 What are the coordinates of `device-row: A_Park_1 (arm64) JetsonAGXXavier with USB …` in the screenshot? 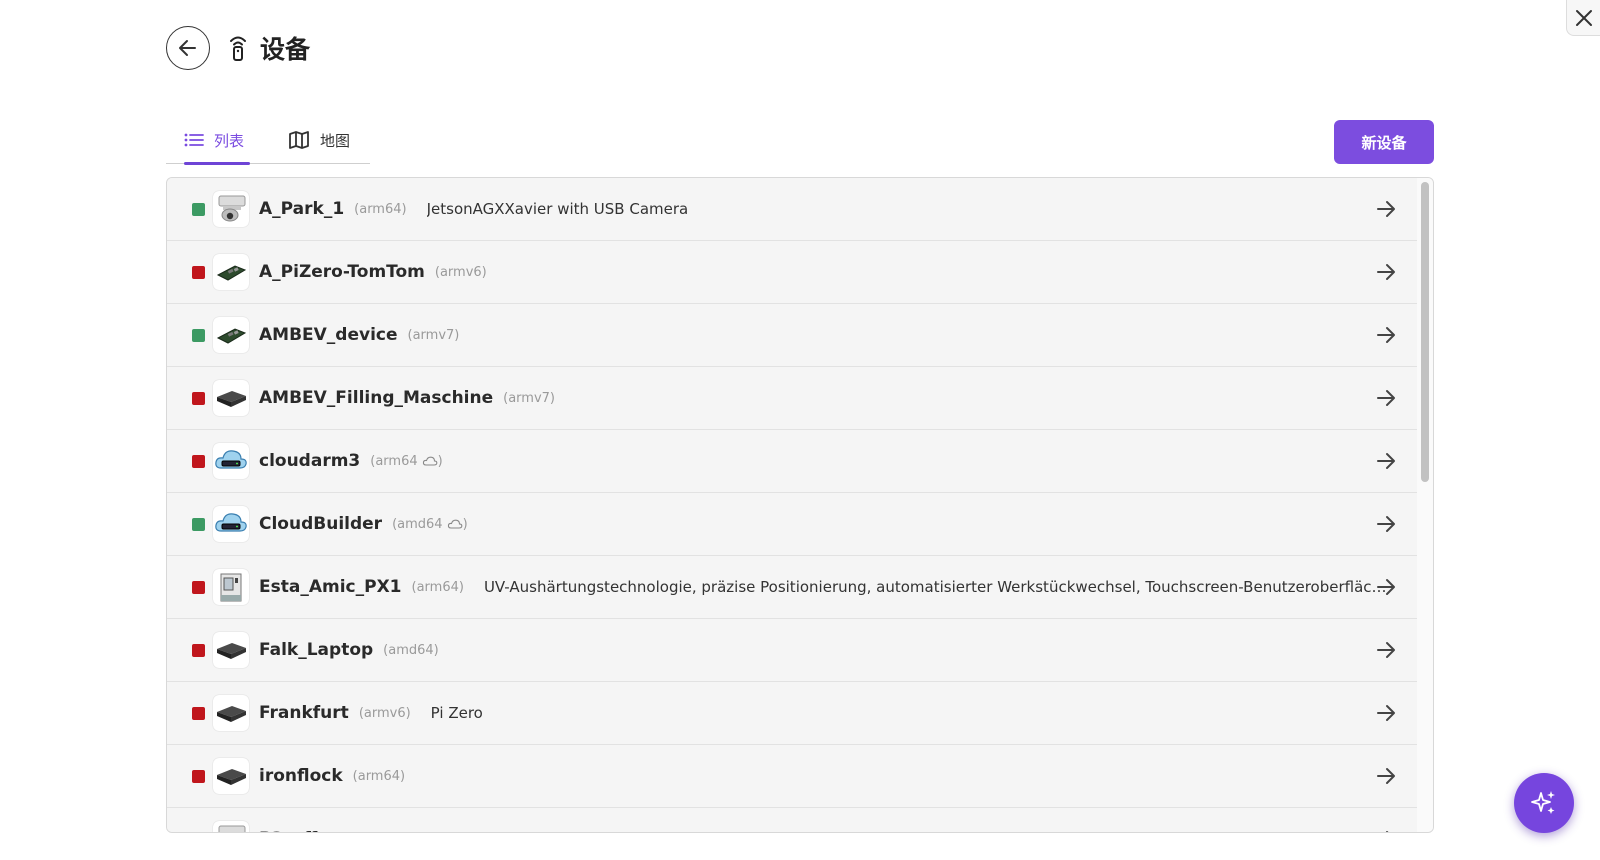 It's located at (793, 209).